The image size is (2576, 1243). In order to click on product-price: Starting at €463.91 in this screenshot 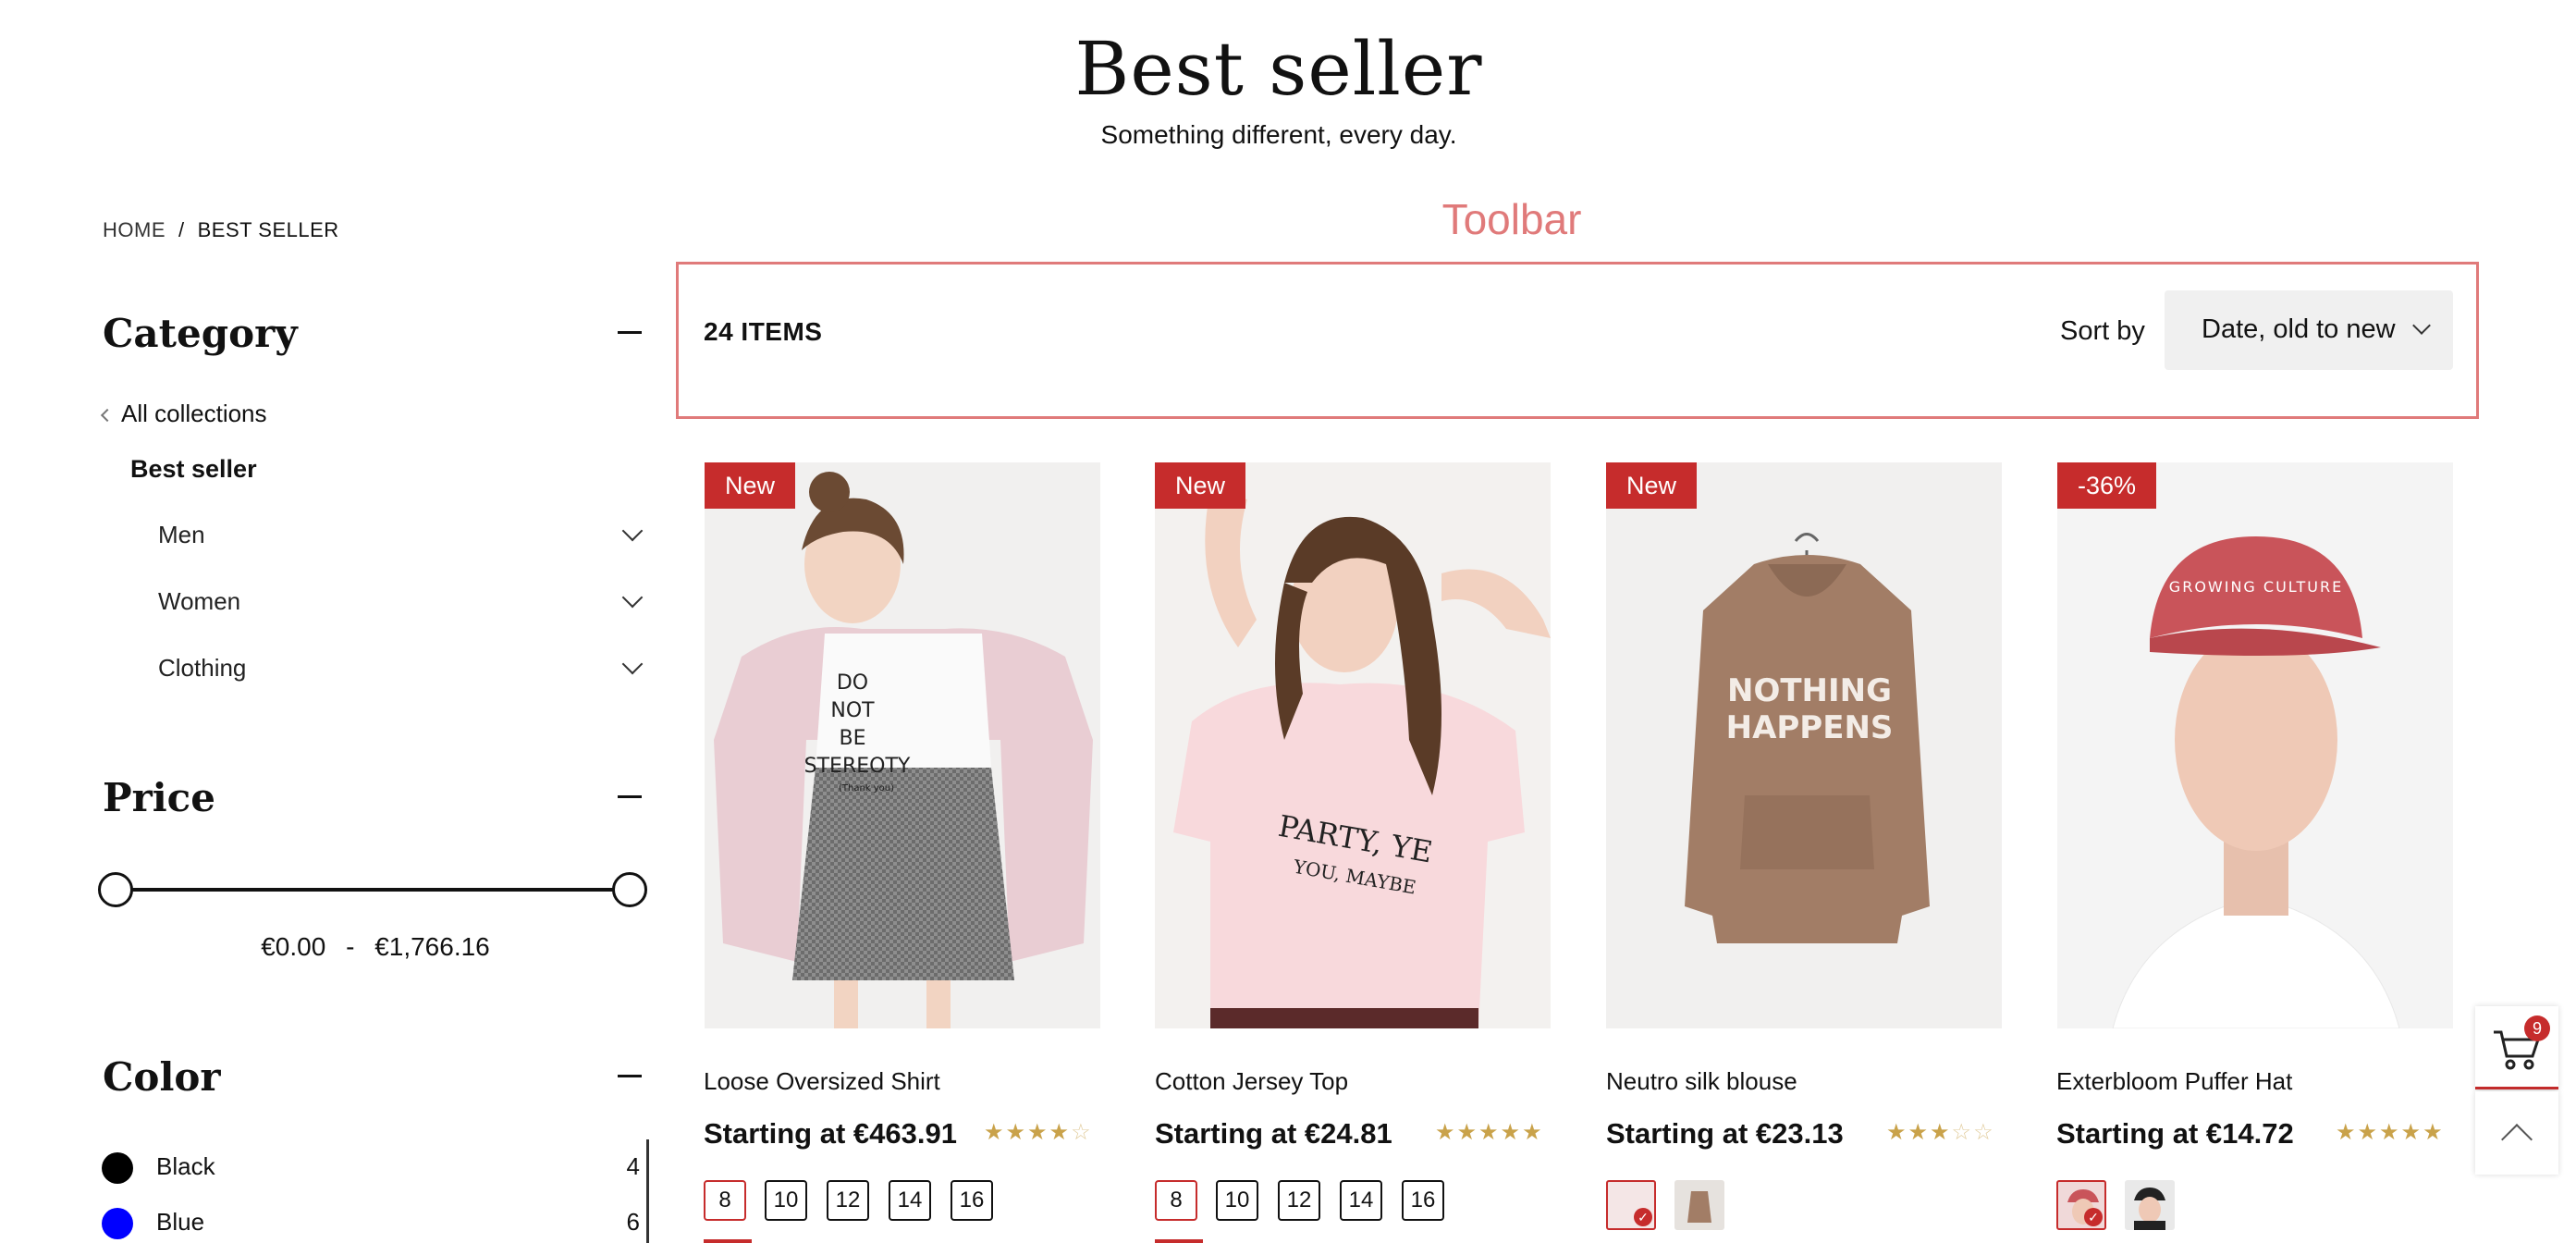, I will do `click(830, 1133)`.